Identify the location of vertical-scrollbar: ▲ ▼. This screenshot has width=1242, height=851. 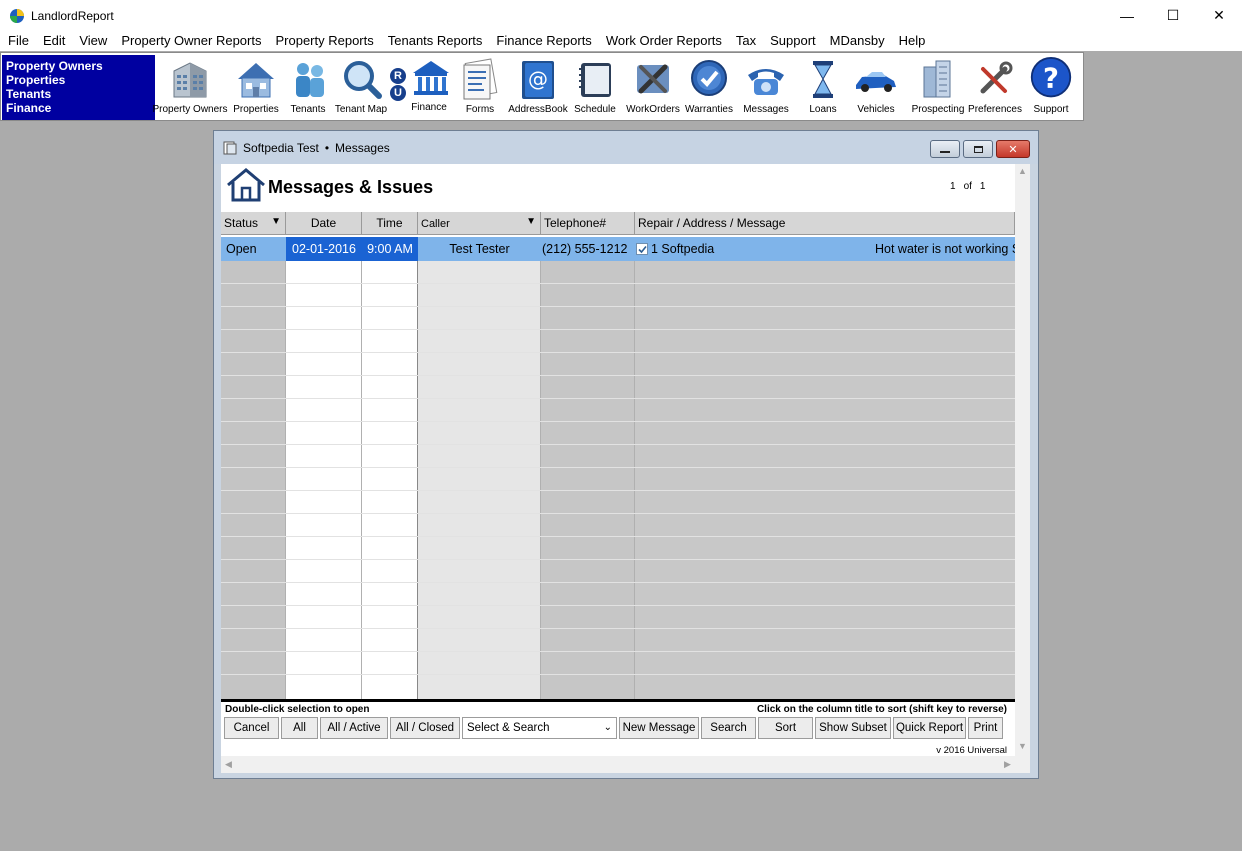
(1022, 460).